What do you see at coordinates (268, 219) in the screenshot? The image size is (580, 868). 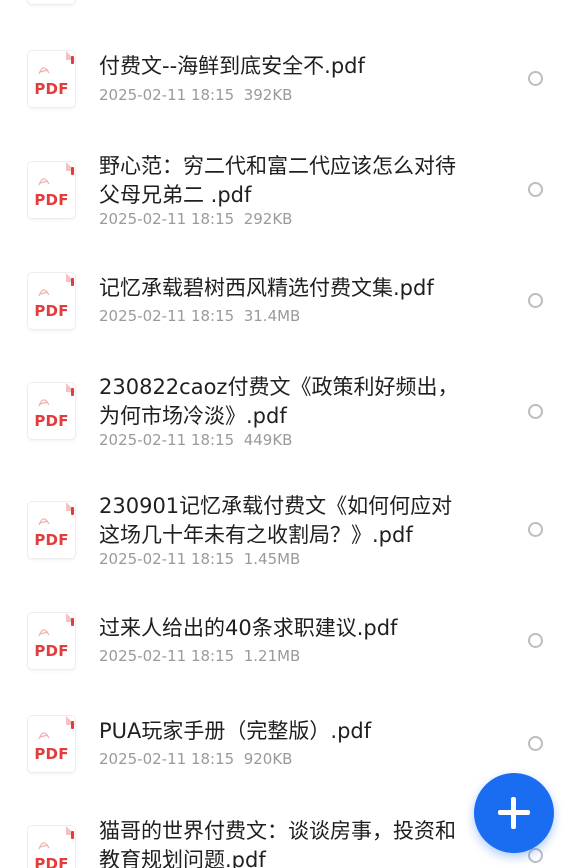 I see `file-size: 292KB` at bounding box center [268, 219].